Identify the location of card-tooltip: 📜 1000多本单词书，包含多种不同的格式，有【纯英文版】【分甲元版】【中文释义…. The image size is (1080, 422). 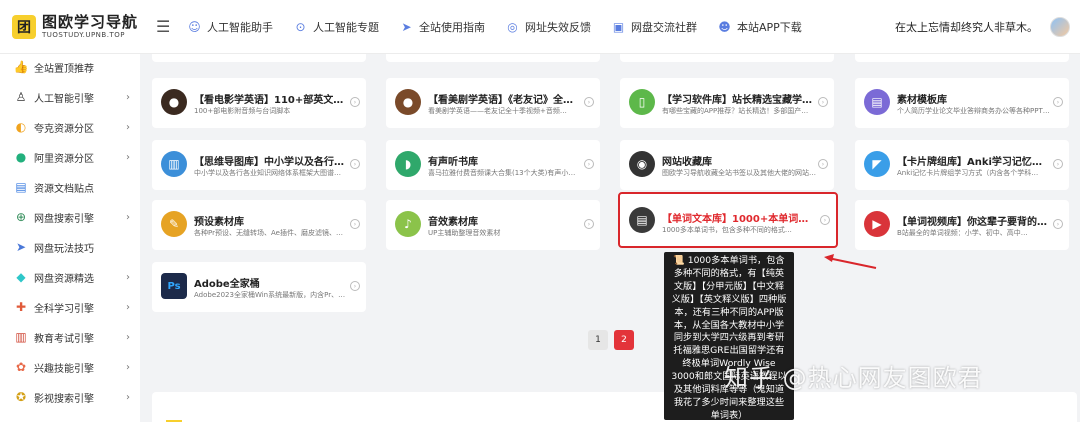
(729, 336).